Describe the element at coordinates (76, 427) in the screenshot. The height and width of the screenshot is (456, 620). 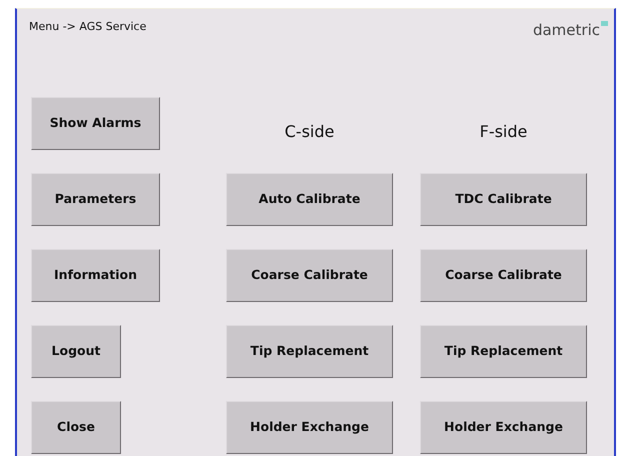
I see `menu-button: Close` at that location.